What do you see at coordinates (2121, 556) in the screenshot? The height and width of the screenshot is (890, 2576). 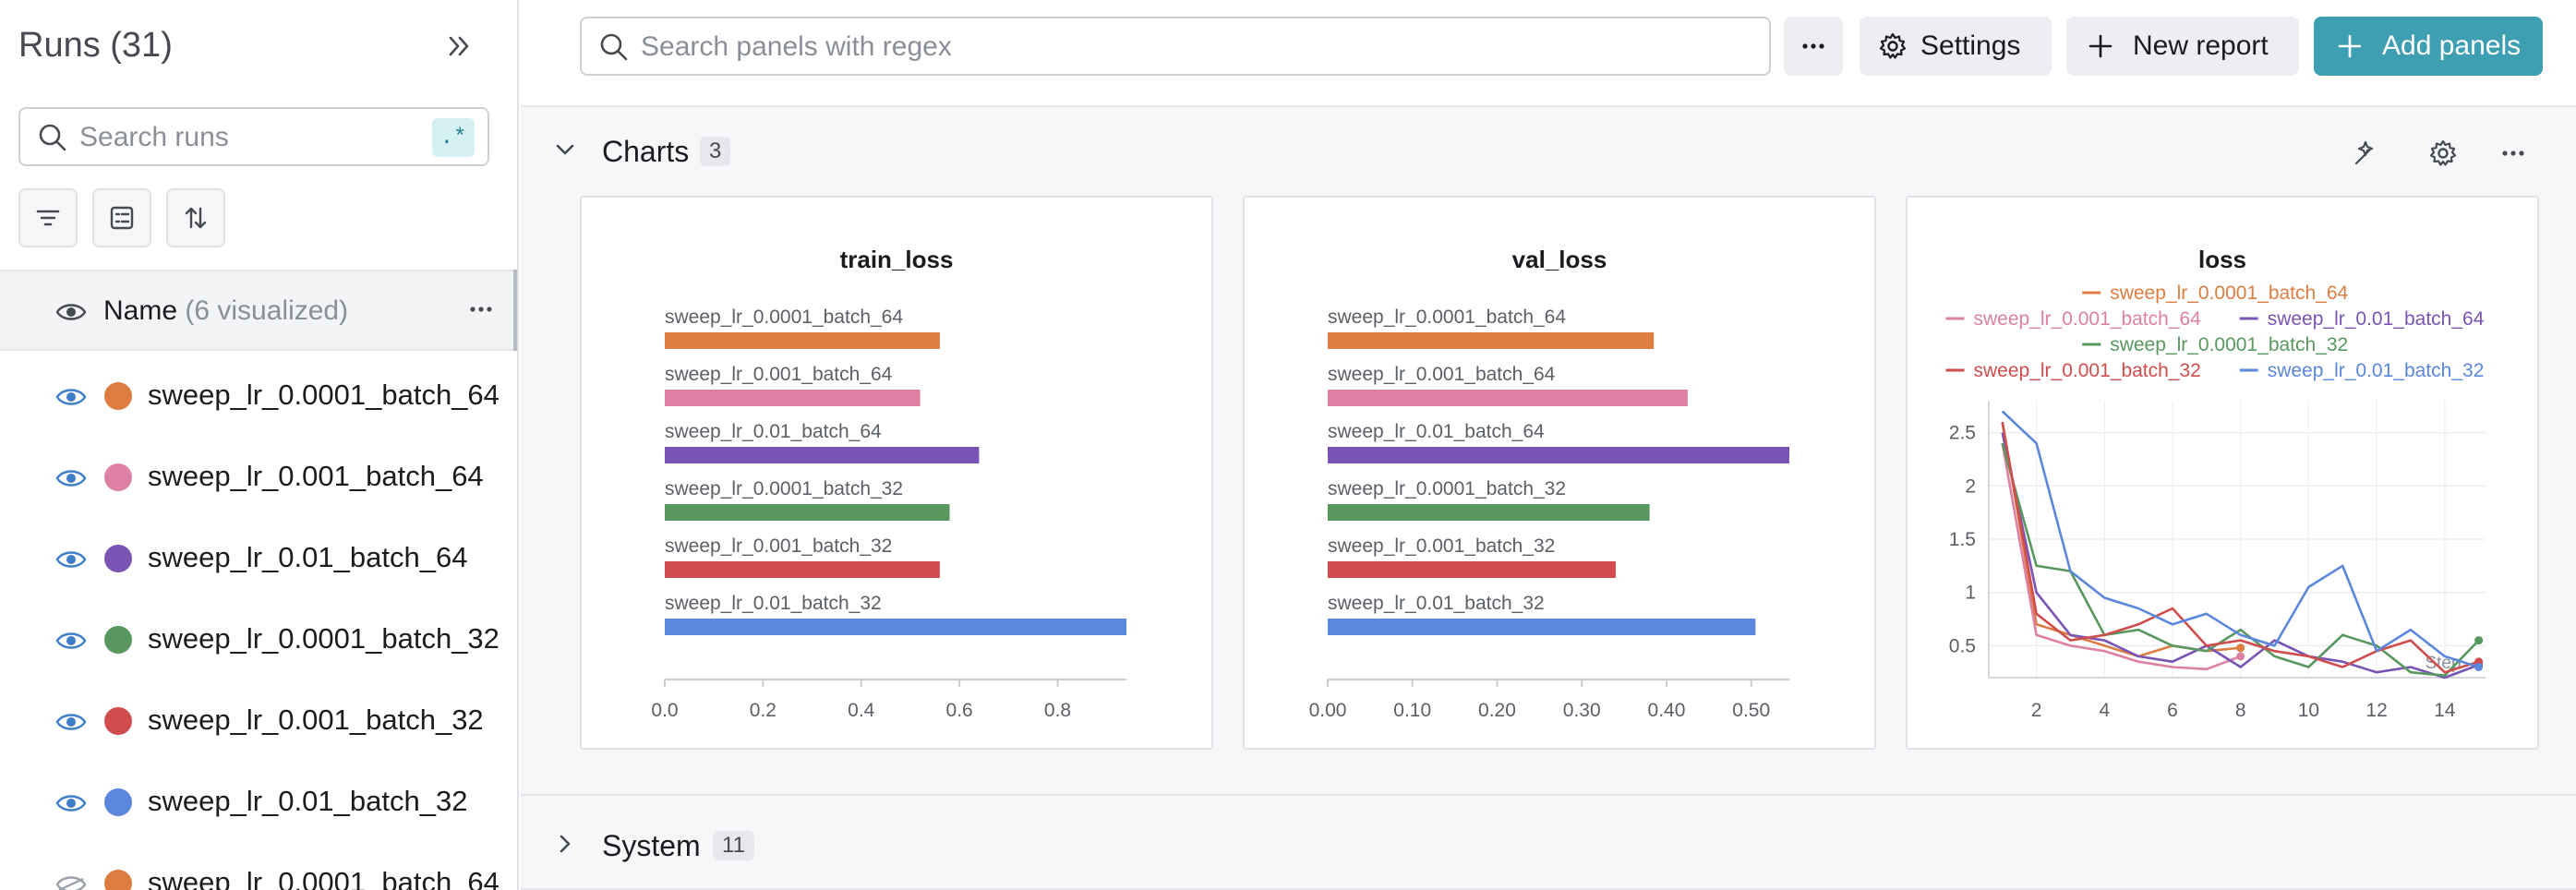 I see `series-line` at bounding box center [2121, 556].